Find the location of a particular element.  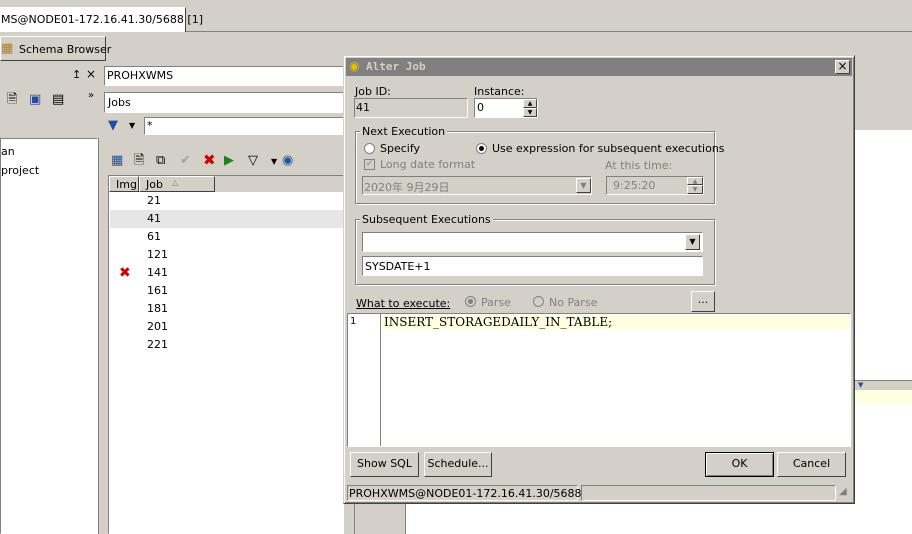

ok-button: OK is located at coordinates (739, 464).